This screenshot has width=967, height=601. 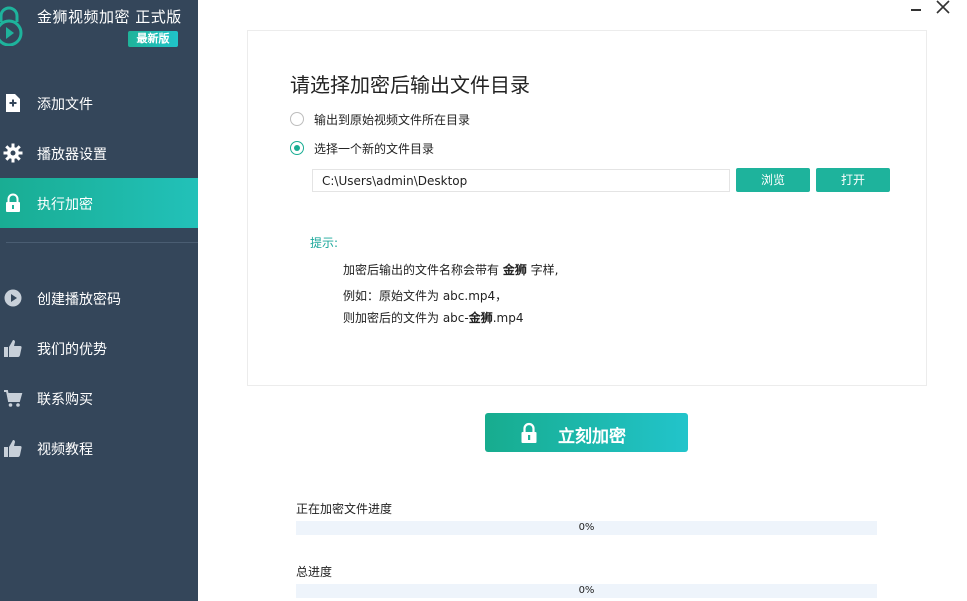 I want to click on sidebar-item-player-settings: 播放器设置, so click(x=99, y=153).